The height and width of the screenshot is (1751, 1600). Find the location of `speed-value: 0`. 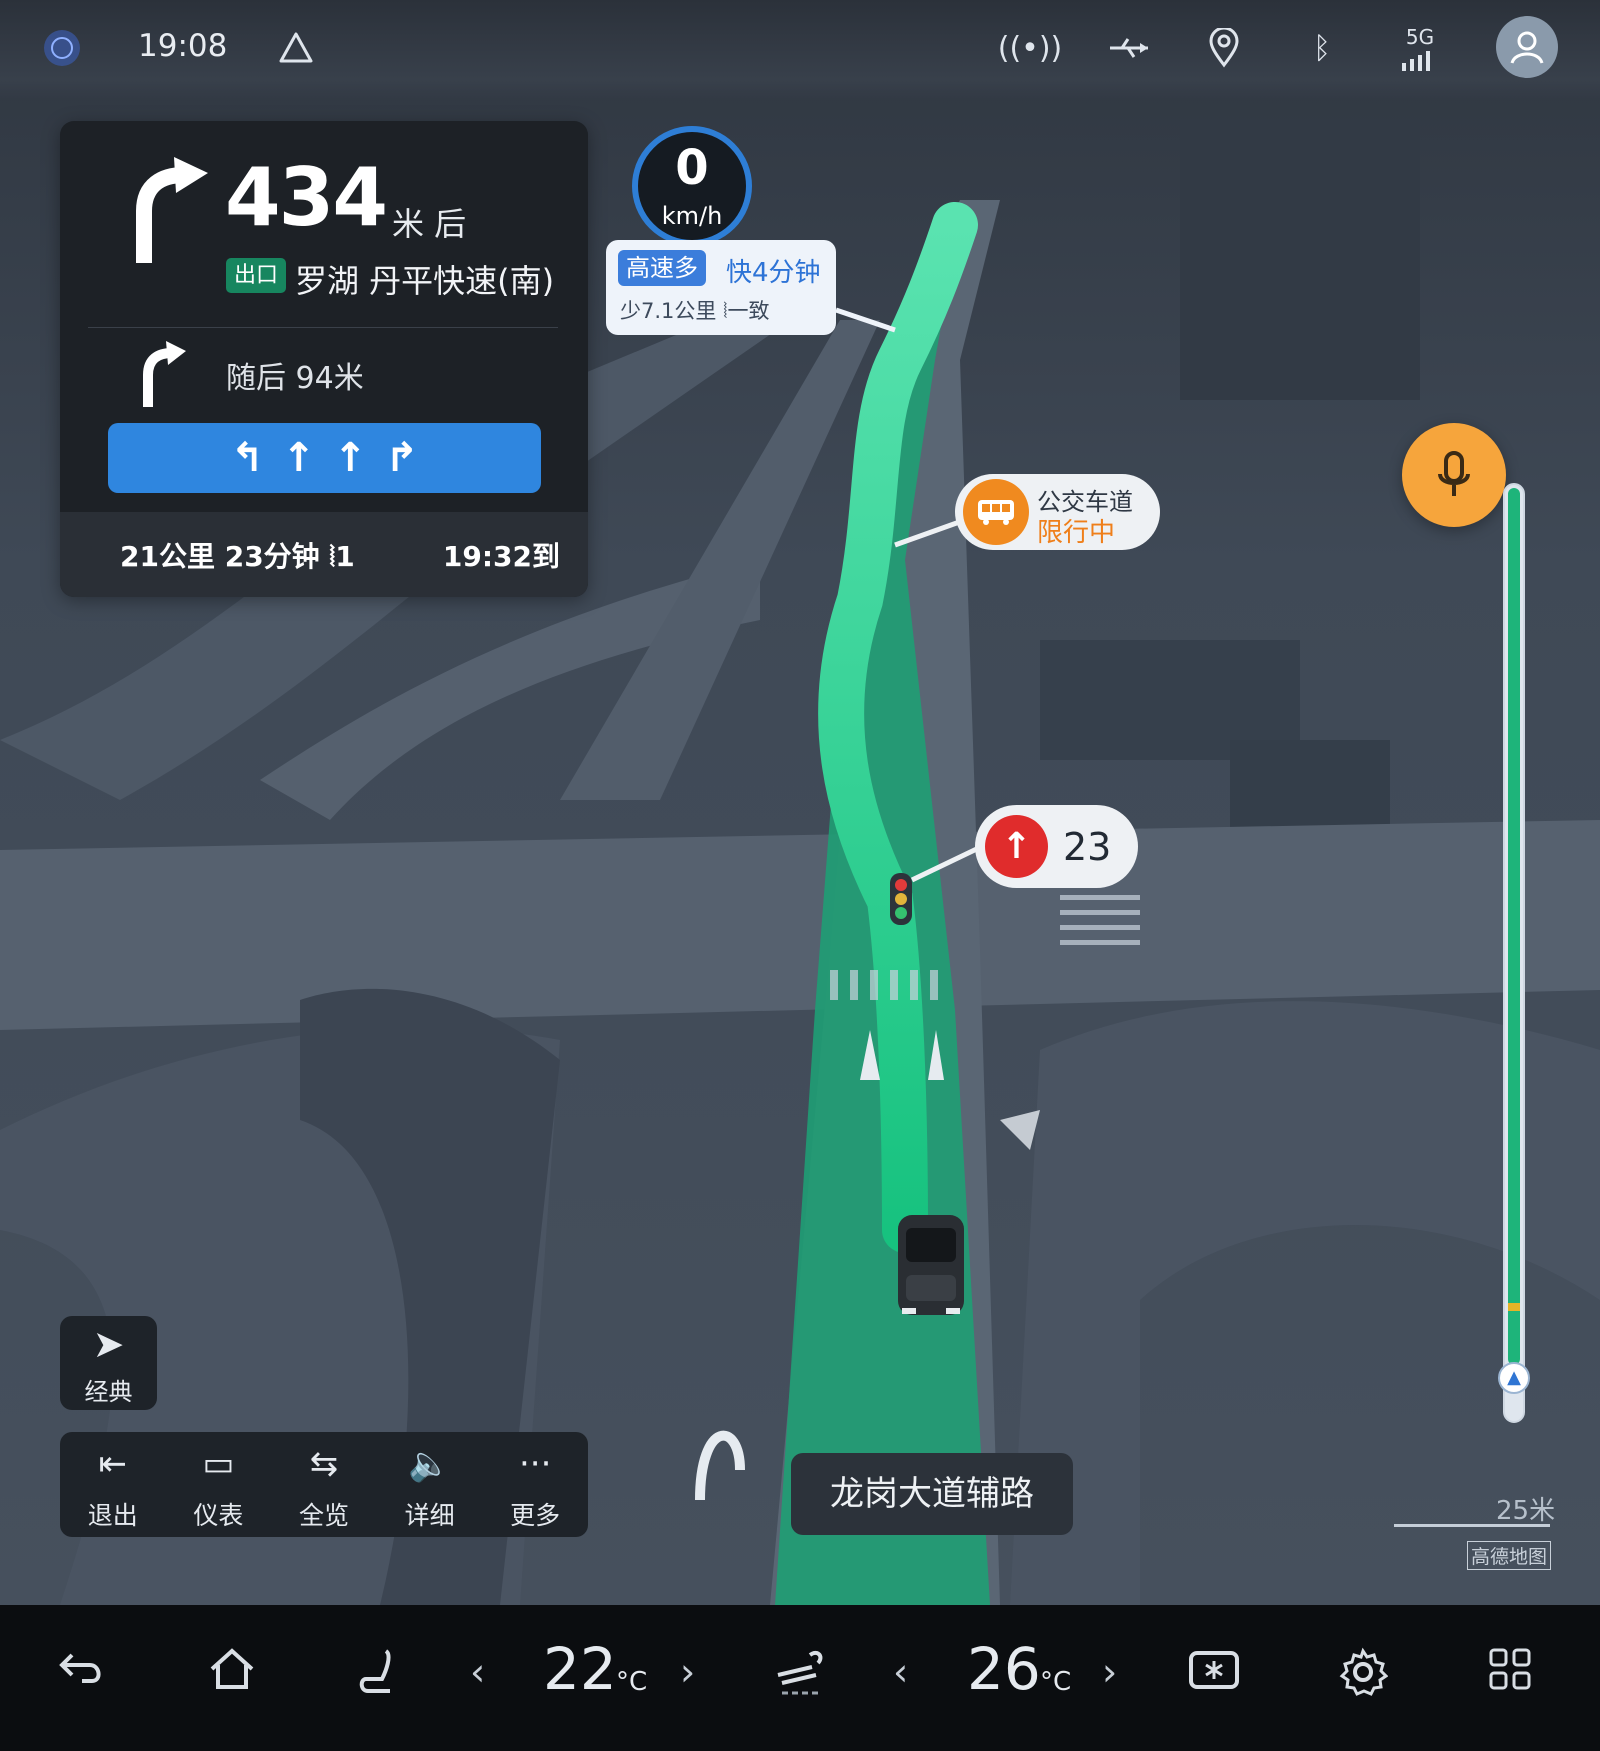

speed-value: 0 is located at coordinates (692, 168).